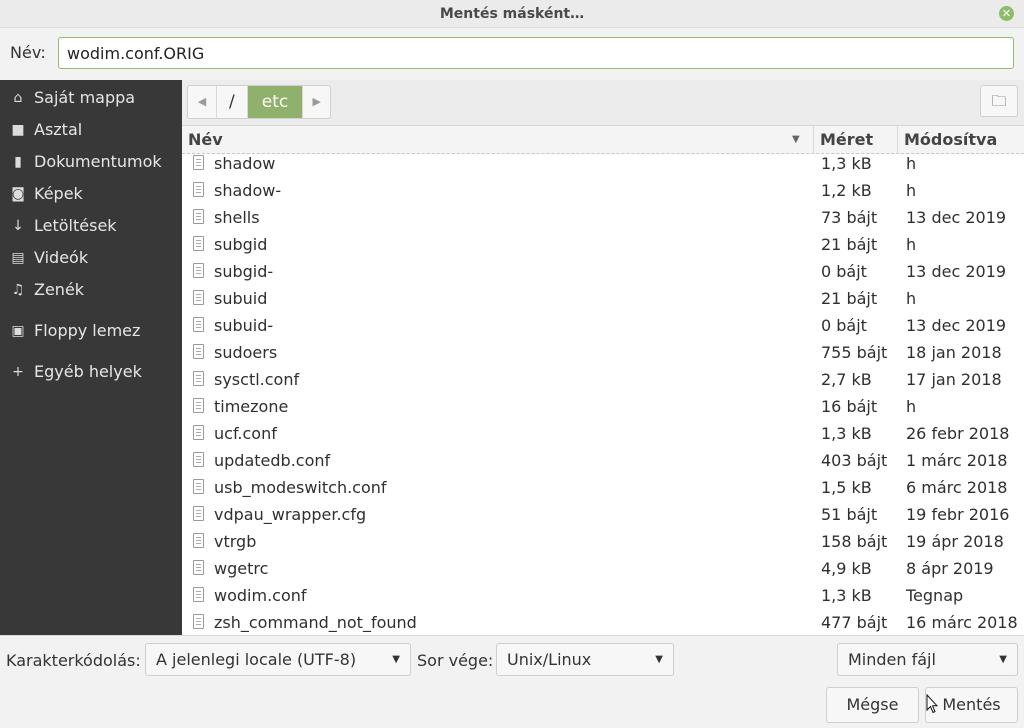 The width and height of the screenshot is (1024, 728). I want to click on plus-icon: +, so click(18, 372).